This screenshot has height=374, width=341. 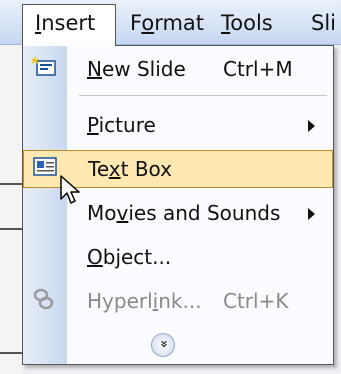 I want to click on new-slide-icon, so click(x=43, y=66).